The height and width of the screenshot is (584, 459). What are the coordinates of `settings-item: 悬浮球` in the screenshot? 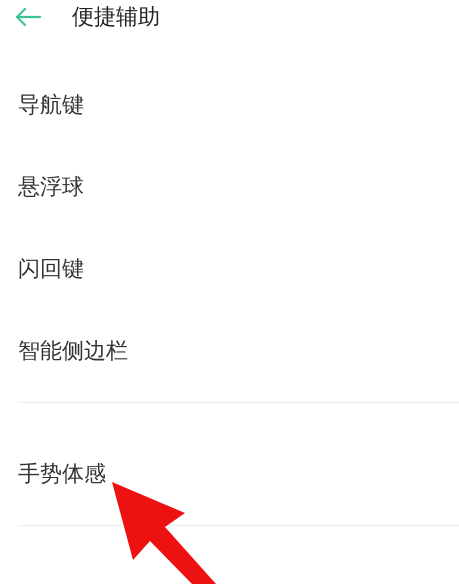 It's located at (51, 187).